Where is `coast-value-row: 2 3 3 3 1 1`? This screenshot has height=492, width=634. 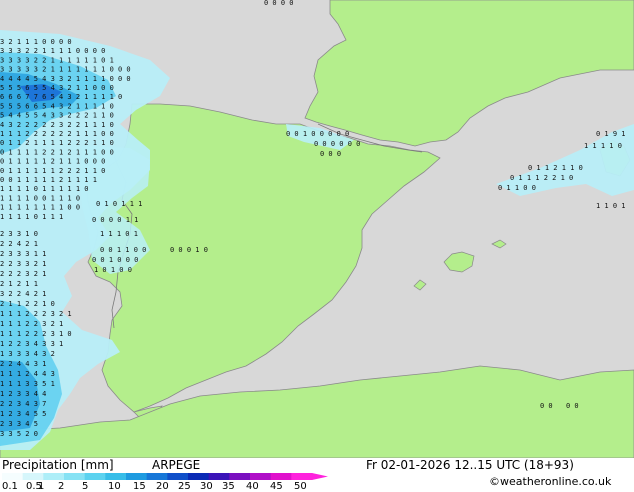
coast-value-row: 2 3 3 3 1 1 is located at coordinates (23, 254).